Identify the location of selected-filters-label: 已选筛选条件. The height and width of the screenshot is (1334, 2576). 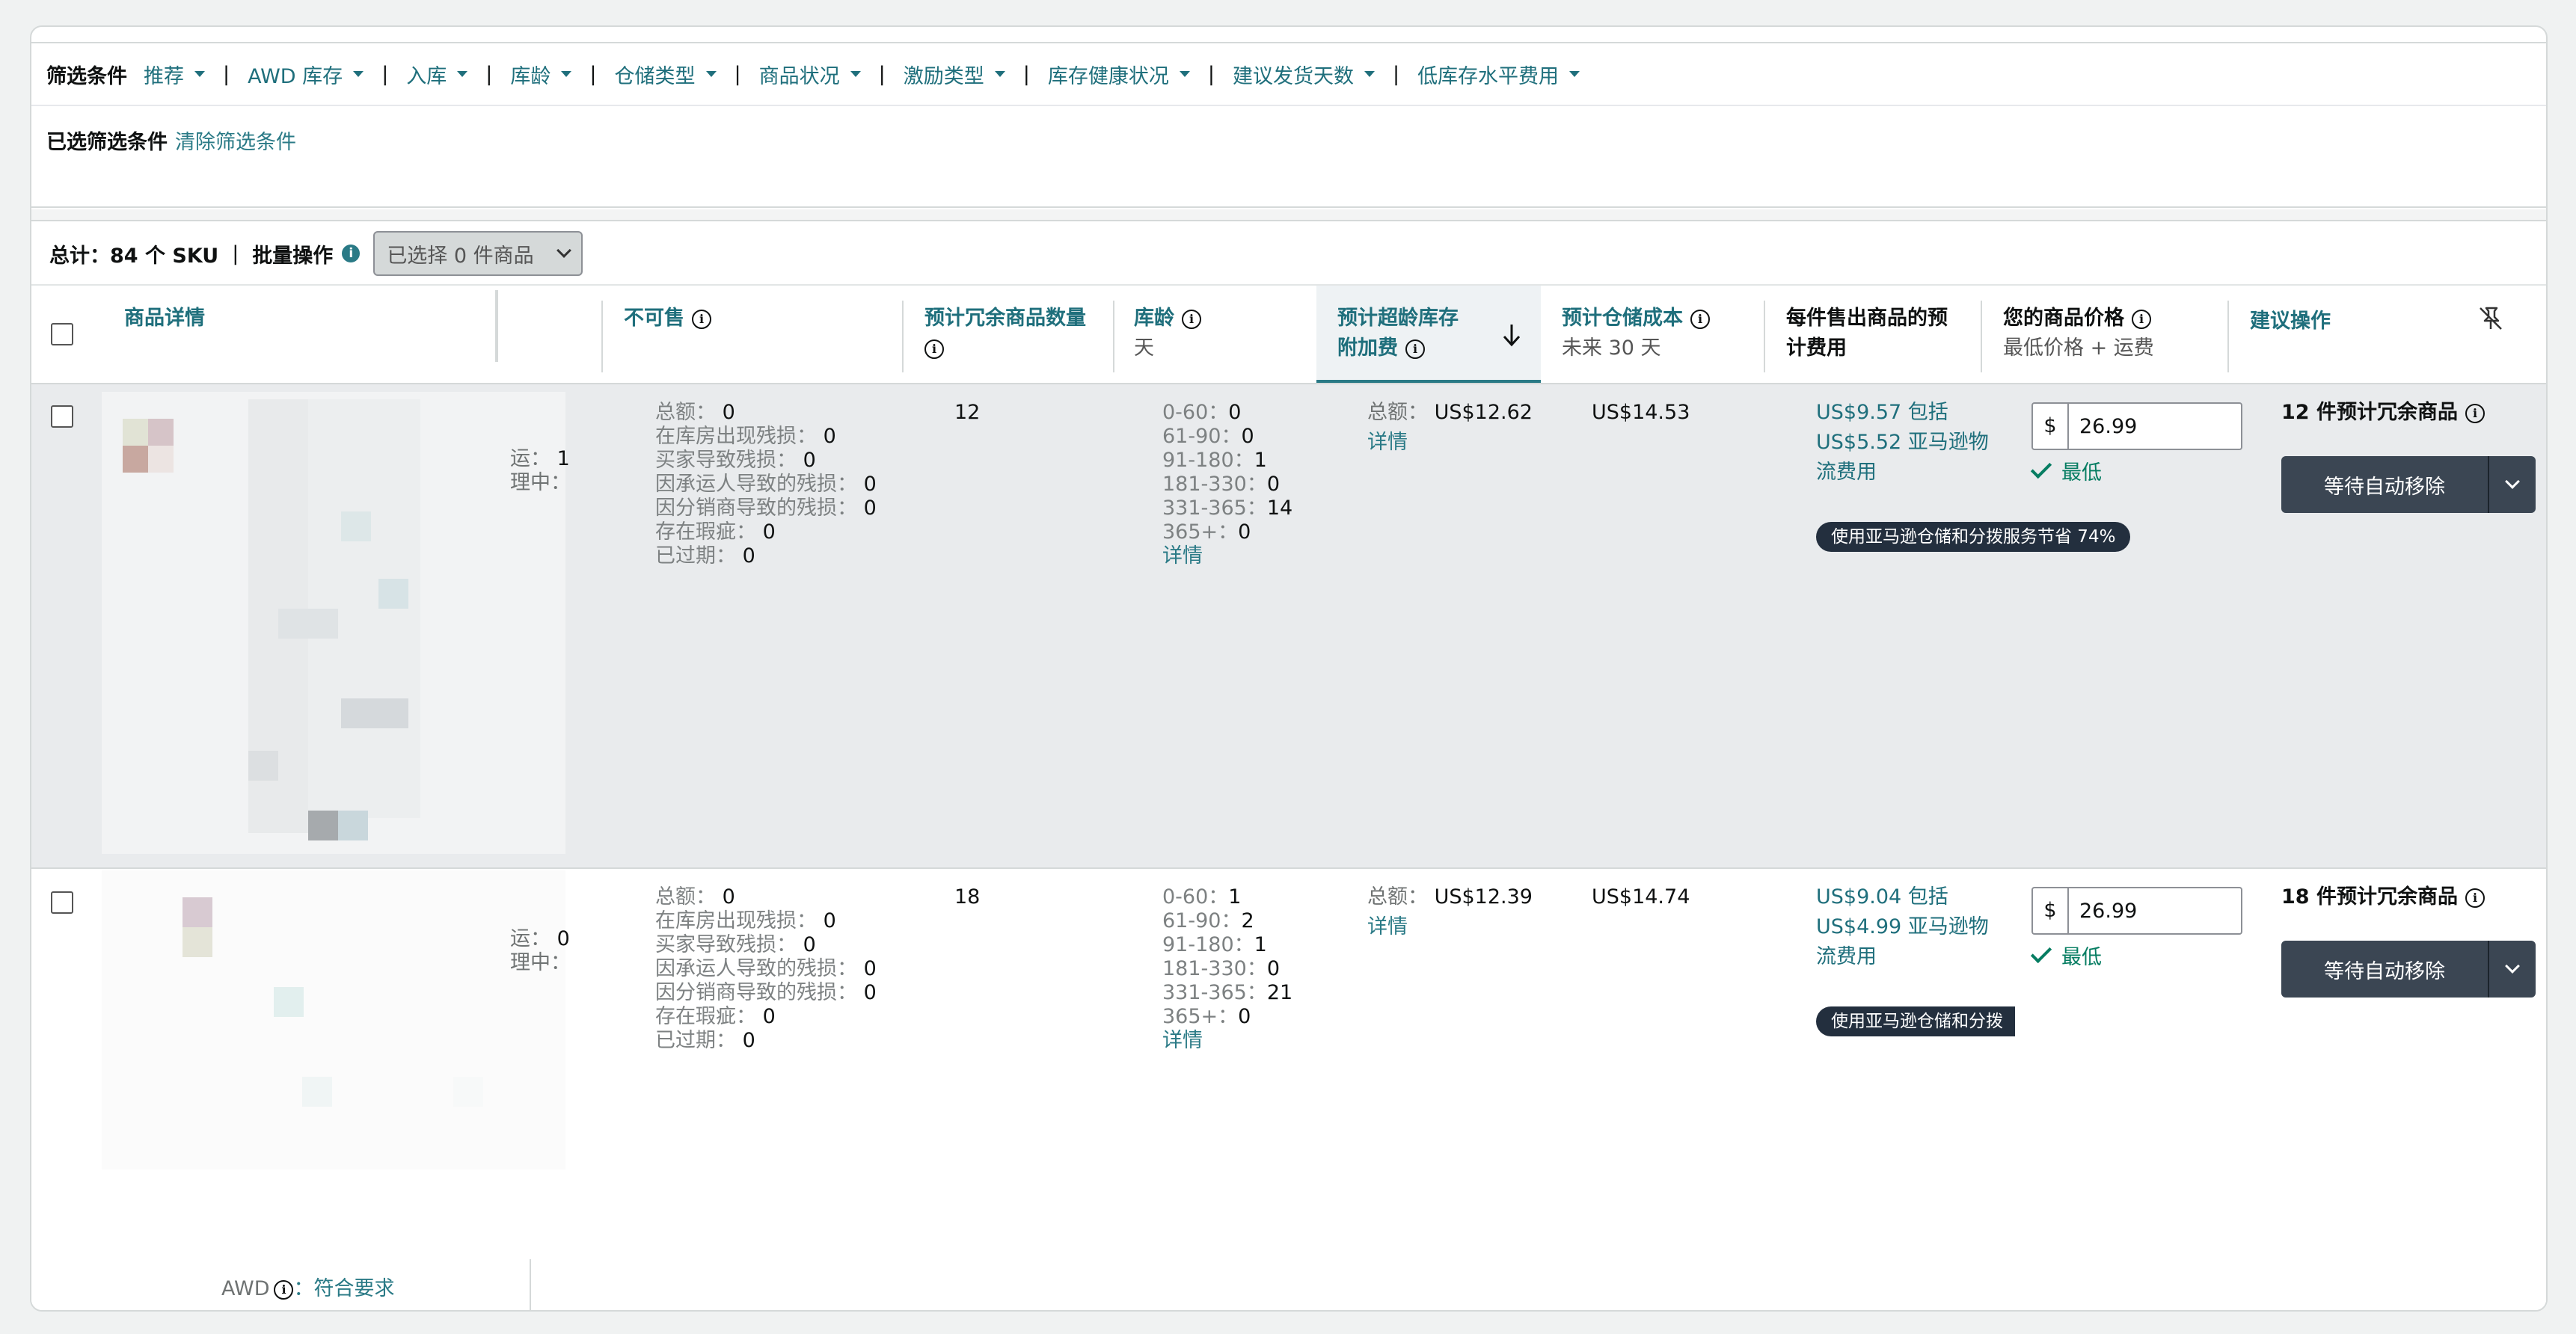
(107, 142).